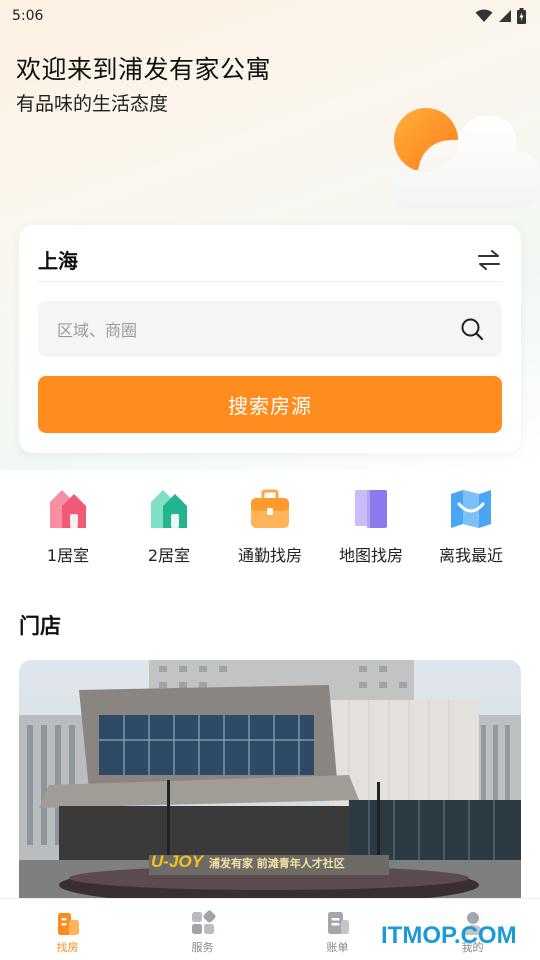  I want to click on quick-link-nearby: 离我最近, so click(471, 525).